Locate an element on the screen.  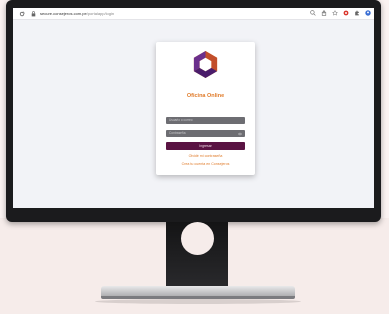
profile-icon is located at coordinates (368, 13).